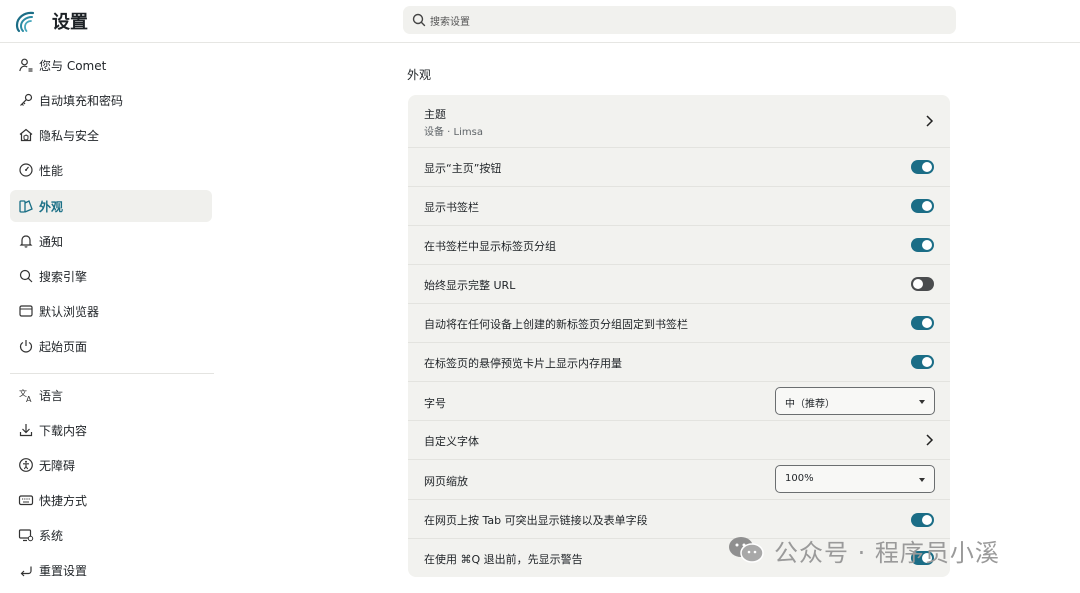  What do you see at coordinates (450, 22) in the screenshot?
I see `search-placeholder: 搜索设置` at bounding box center [450, 22].